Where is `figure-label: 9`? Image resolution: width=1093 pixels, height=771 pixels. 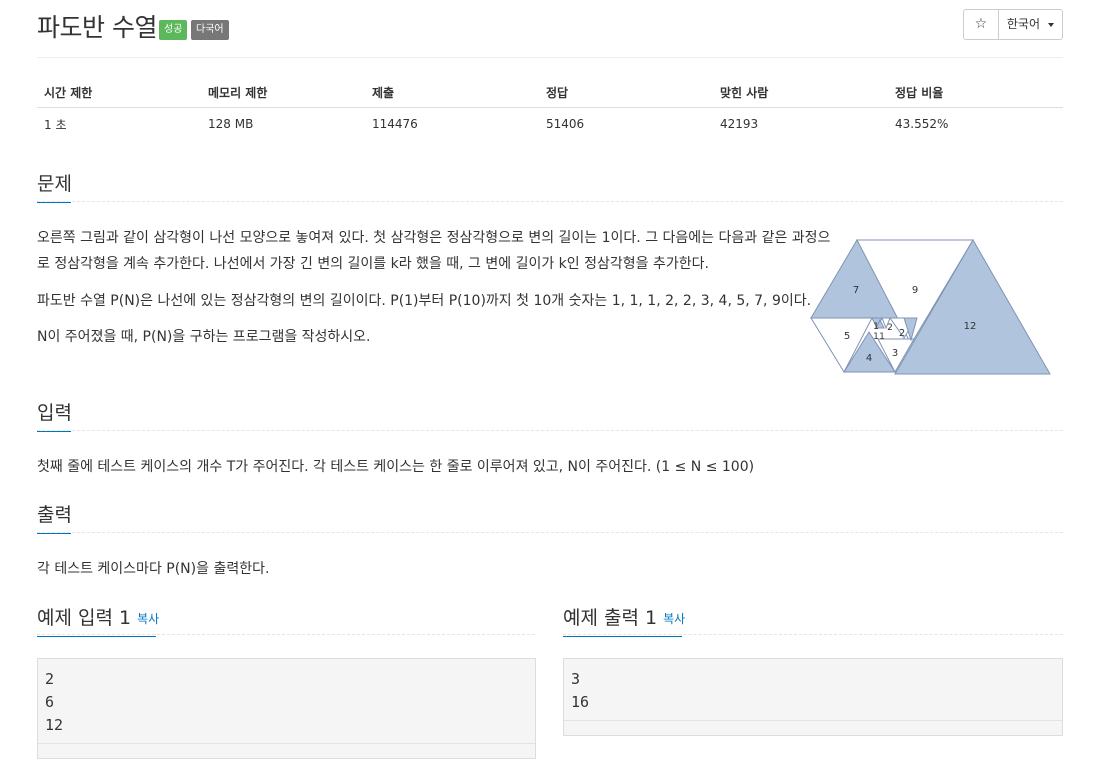
figure-label: 9 is located at coordinates (915, 290).